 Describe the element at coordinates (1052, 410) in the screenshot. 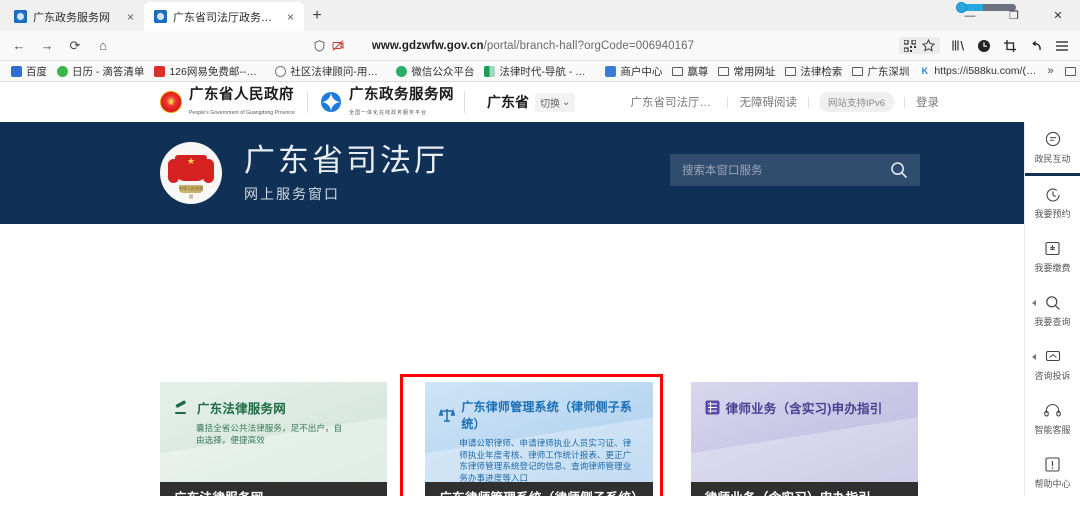

I see `headset-icon` at that location.